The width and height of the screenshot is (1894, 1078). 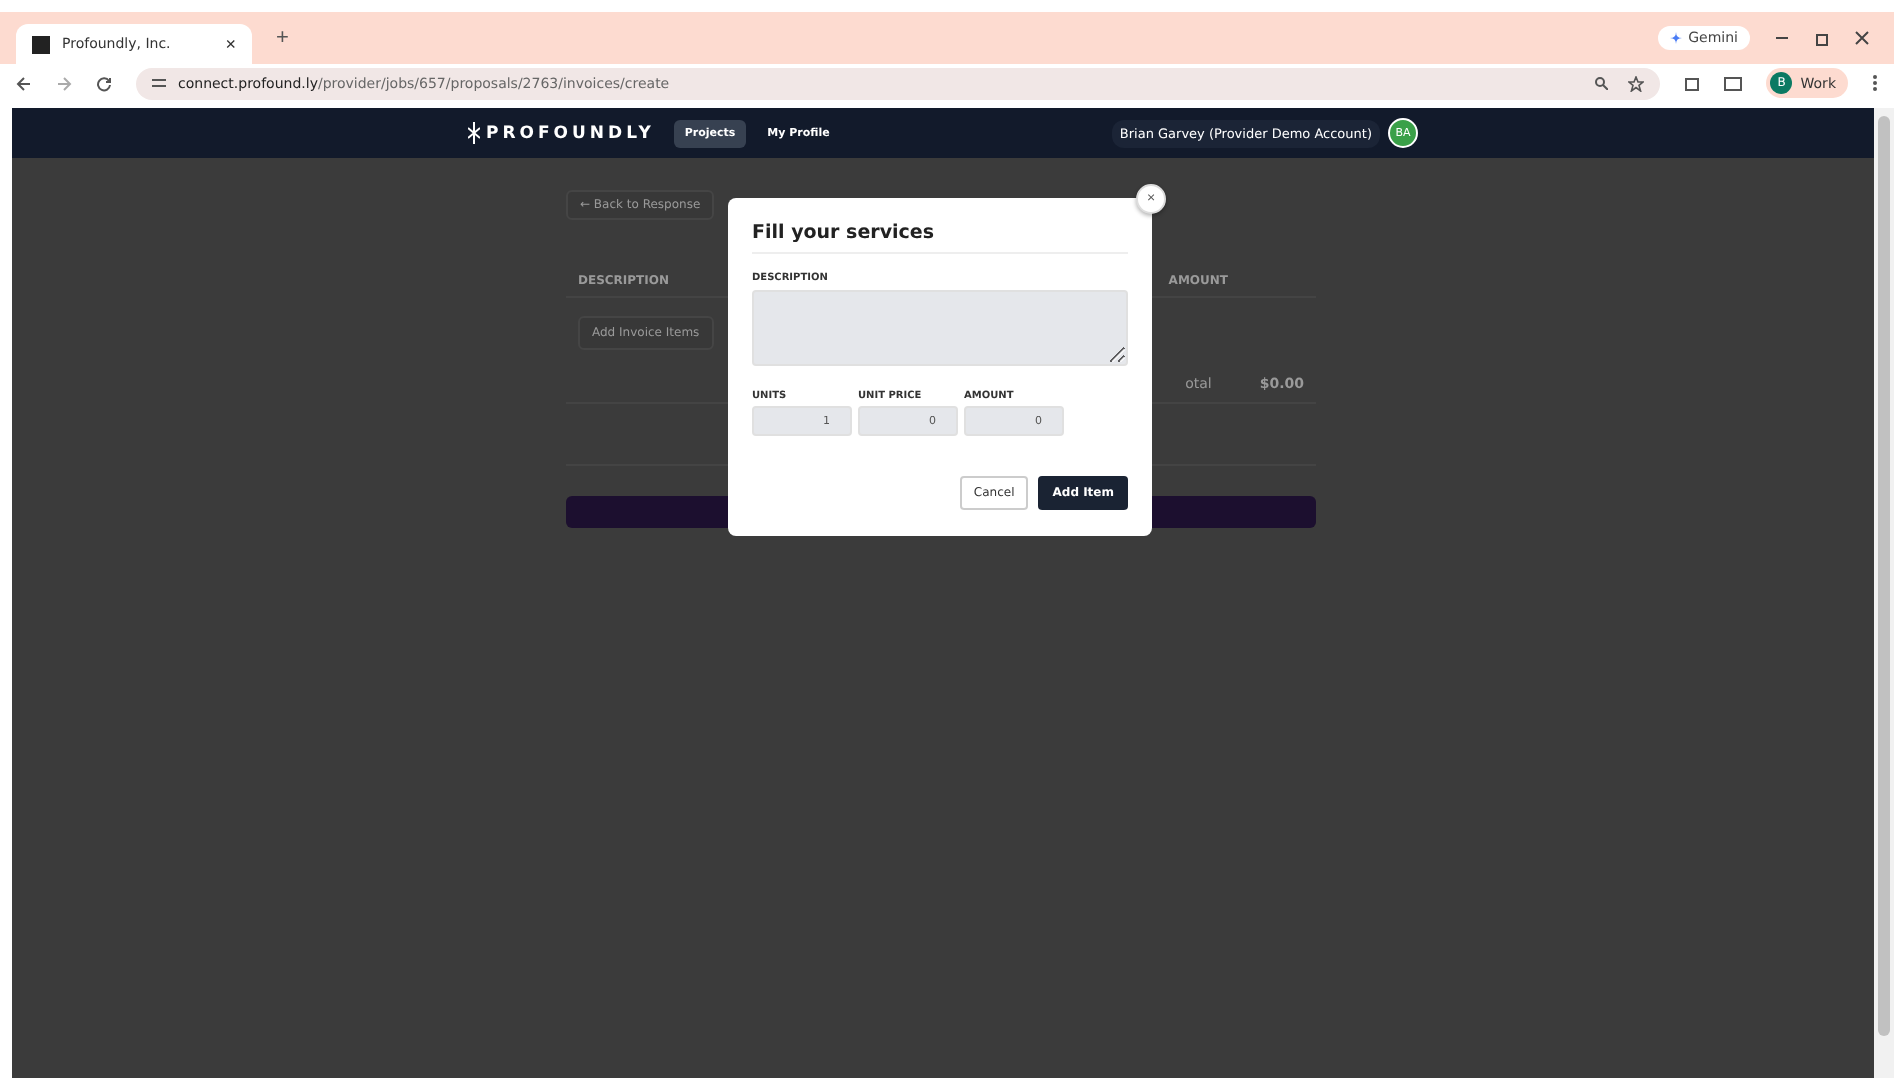 I want to click on logo-icon, so click(x=474, y=133).